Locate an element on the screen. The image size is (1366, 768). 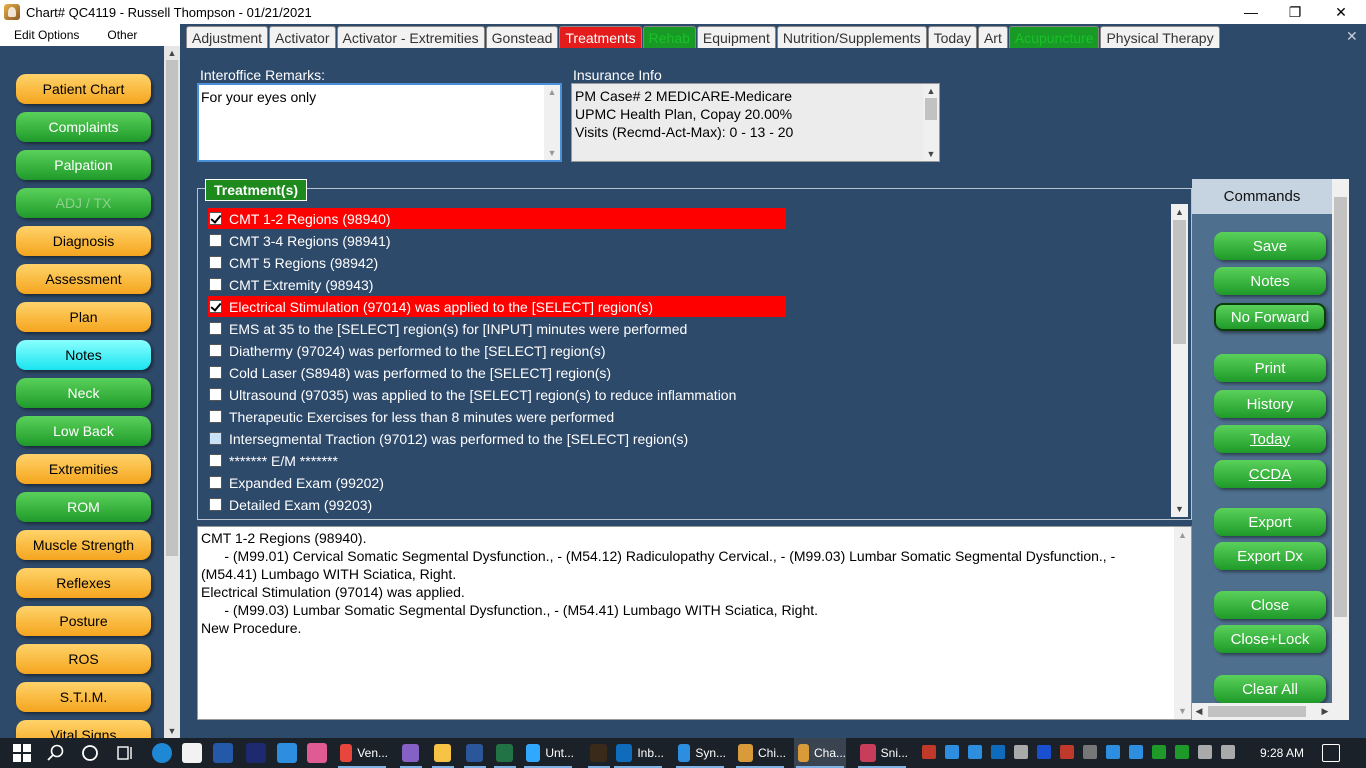
sidebar-item-extremities: Extremities is located at coordinates (83, 469).